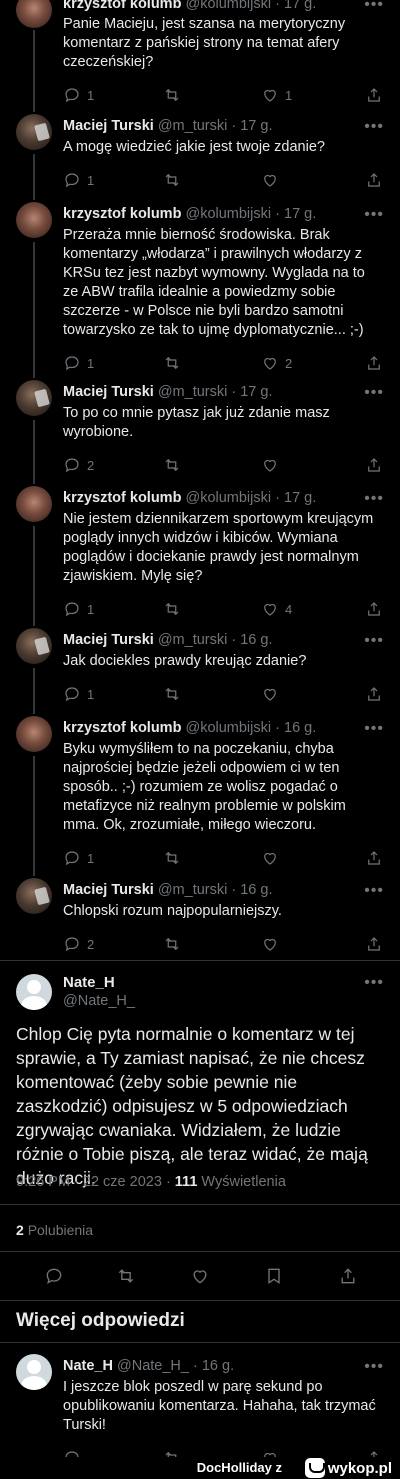 The height and width of the screenshot is (1479, 400). Describe the element at coordinates (274, 1276) in the screenshot. I see `bookmark-icon` at that location.